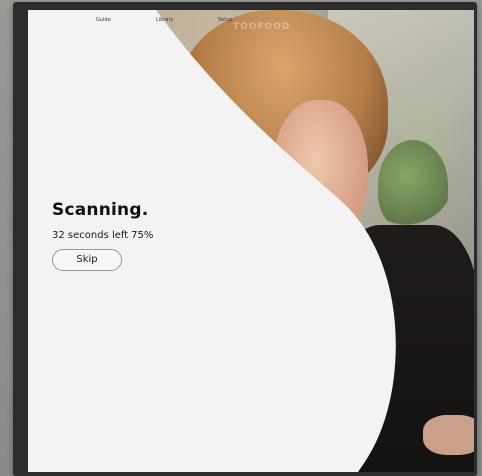 The width and height of the screenshot is (482, 476). I want to click on plant, so click(413, 185).